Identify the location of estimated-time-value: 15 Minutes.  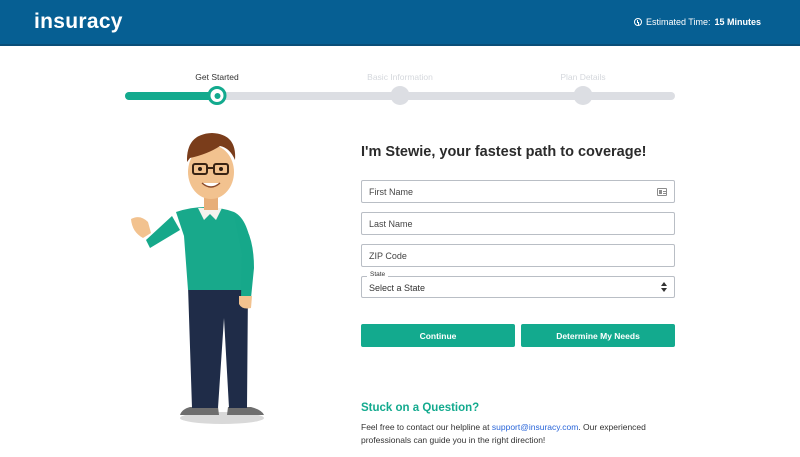
(737, 22).